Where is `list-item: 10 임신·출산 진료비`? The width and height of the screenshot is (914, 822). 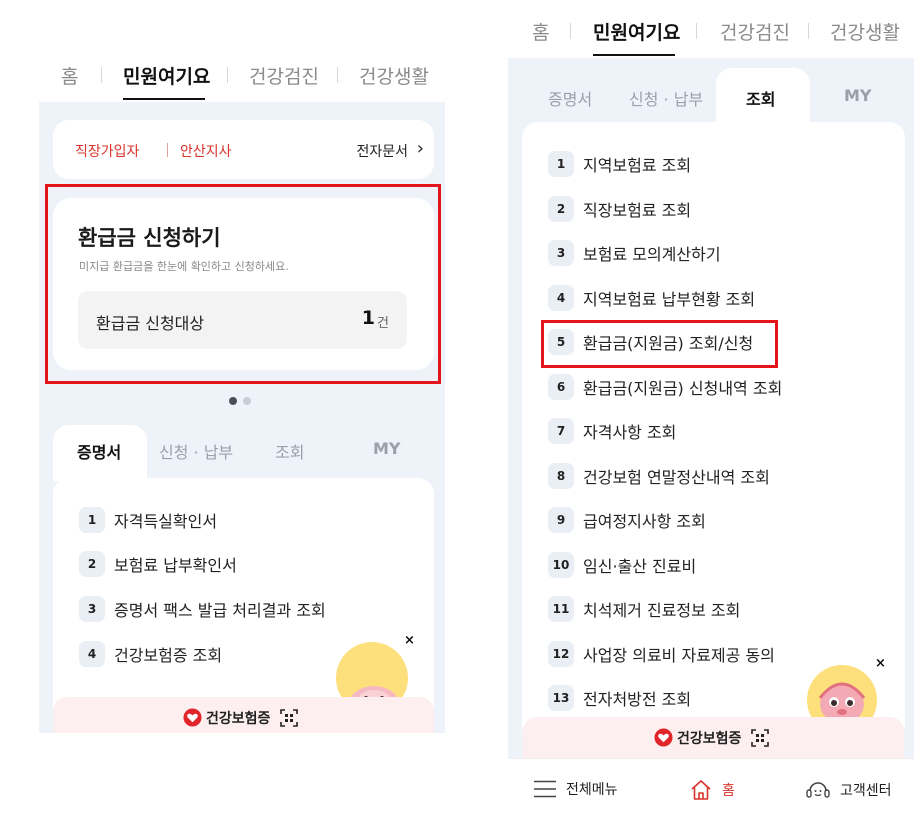
list-item: 10 임신·출산 진료비 is located at coordinates (622, 567).